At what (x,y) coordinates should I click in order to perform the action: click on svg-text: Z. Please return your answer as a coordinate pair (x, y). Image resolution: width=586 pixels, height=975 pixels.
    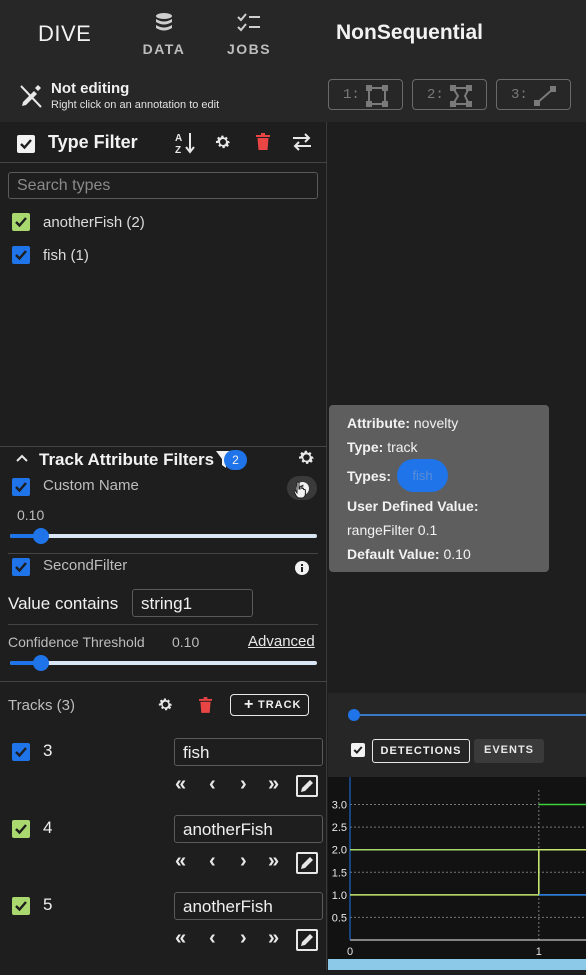
    Looking at the image, I should click on (178, 150).